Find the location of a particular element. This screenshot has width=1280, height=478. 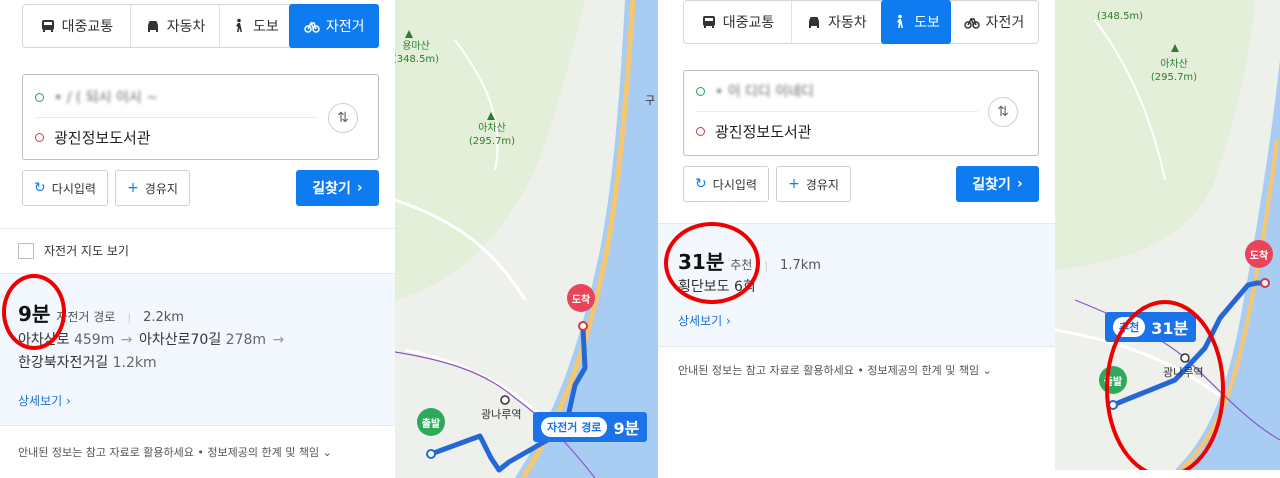

route-input-box: • / ( 되시 이시 ~ 광진정보도서관 ⇅ is located at coordinates (200, 117).